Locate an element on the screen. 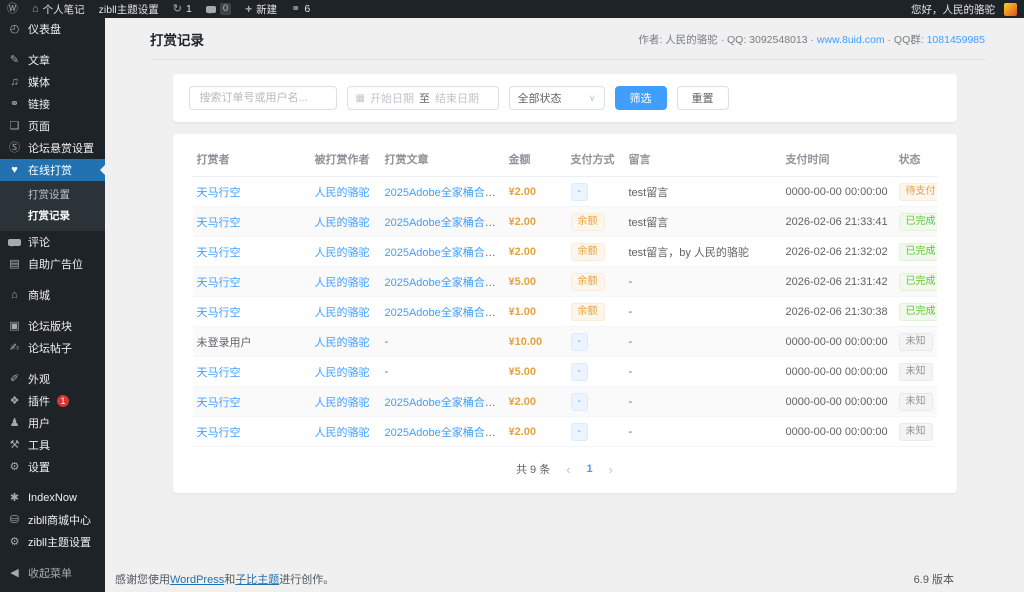 This screenshot has height=592, width=1024. theme-settings-menu: zibll主题设置 is located at coordinates (129, 9).